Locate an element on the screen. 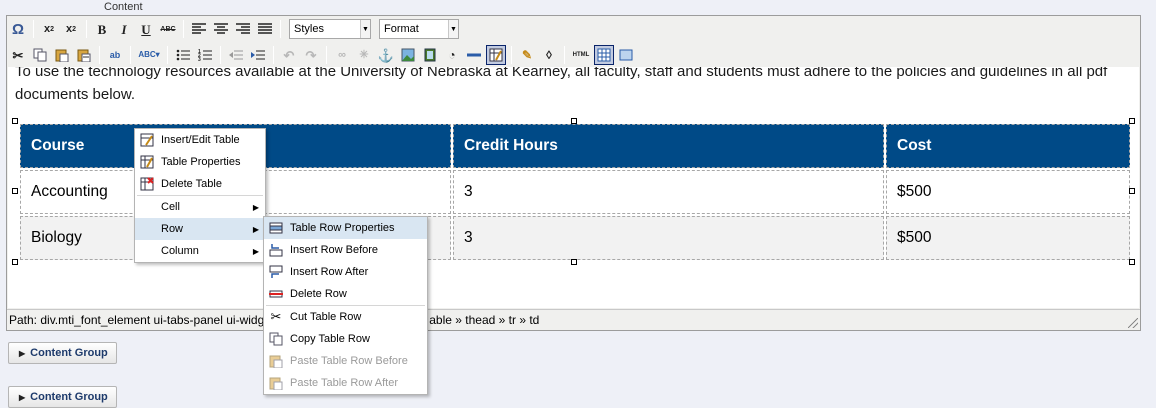 This screenshot has height=408, width=1156. menu-item-paste-row-after: Paste Table Row After is located at coordinates (345, 383).